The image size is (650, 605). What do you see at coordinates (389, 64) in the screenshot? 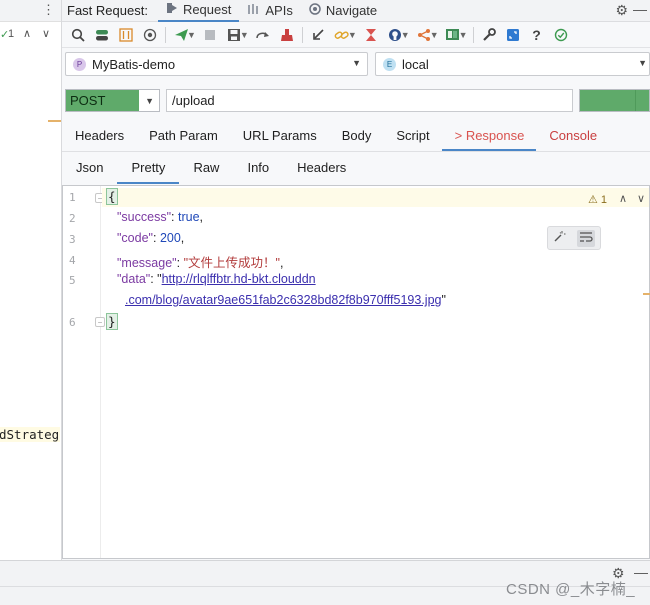
I see `environment-badge-icon: E` at bounding box center [389, 64].